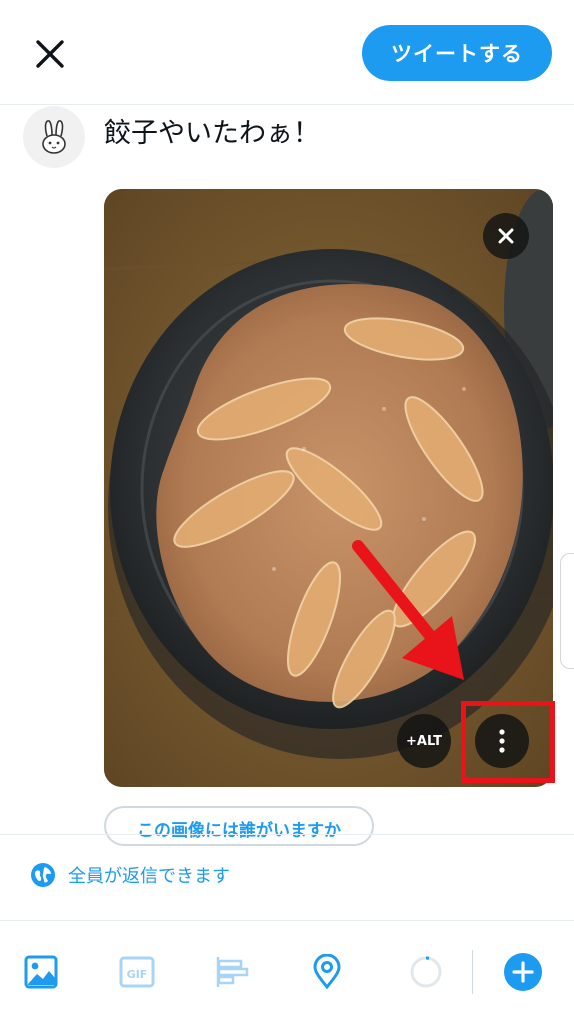  I want to click on reply-setting-button: 全員が返信できます, so click(130, 875).